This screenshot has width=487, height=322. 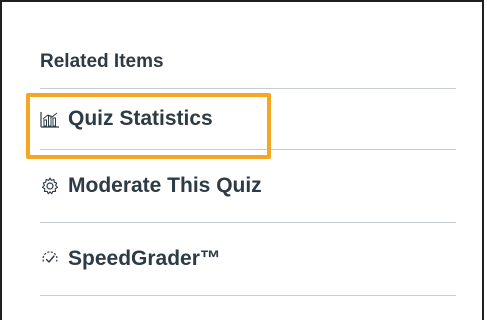 I want to click on related-items-heading: Related Items, so click(x=248, y=69).